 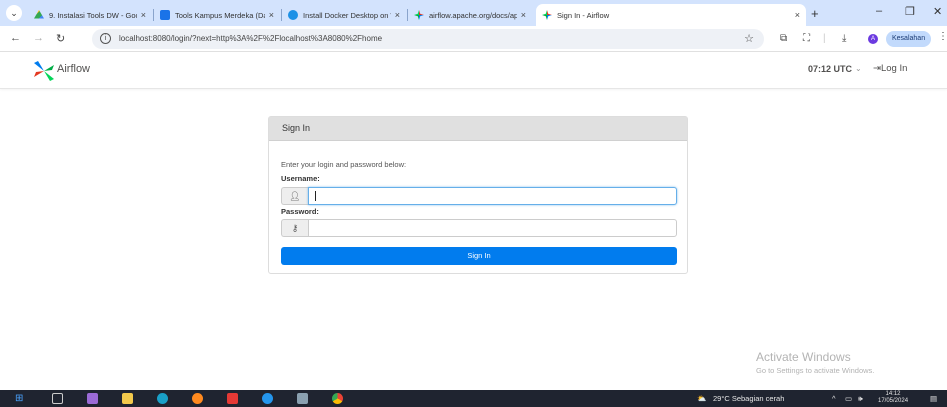 I want to click on tab-instalasi-tools: 9. Instalasi Tools DW - Goog ×, so click(x=90, y=15).